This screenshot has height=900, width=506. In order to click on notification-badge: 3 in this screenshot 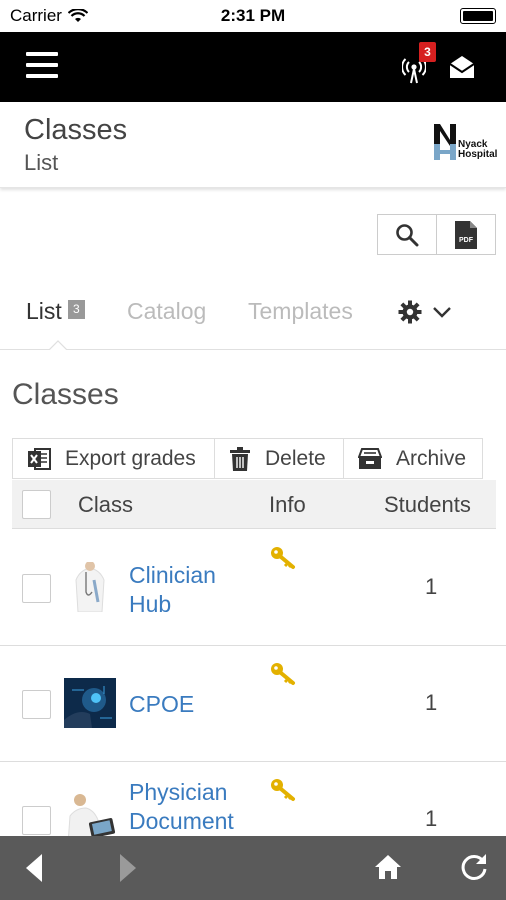, I will do `click(427, 52)`.